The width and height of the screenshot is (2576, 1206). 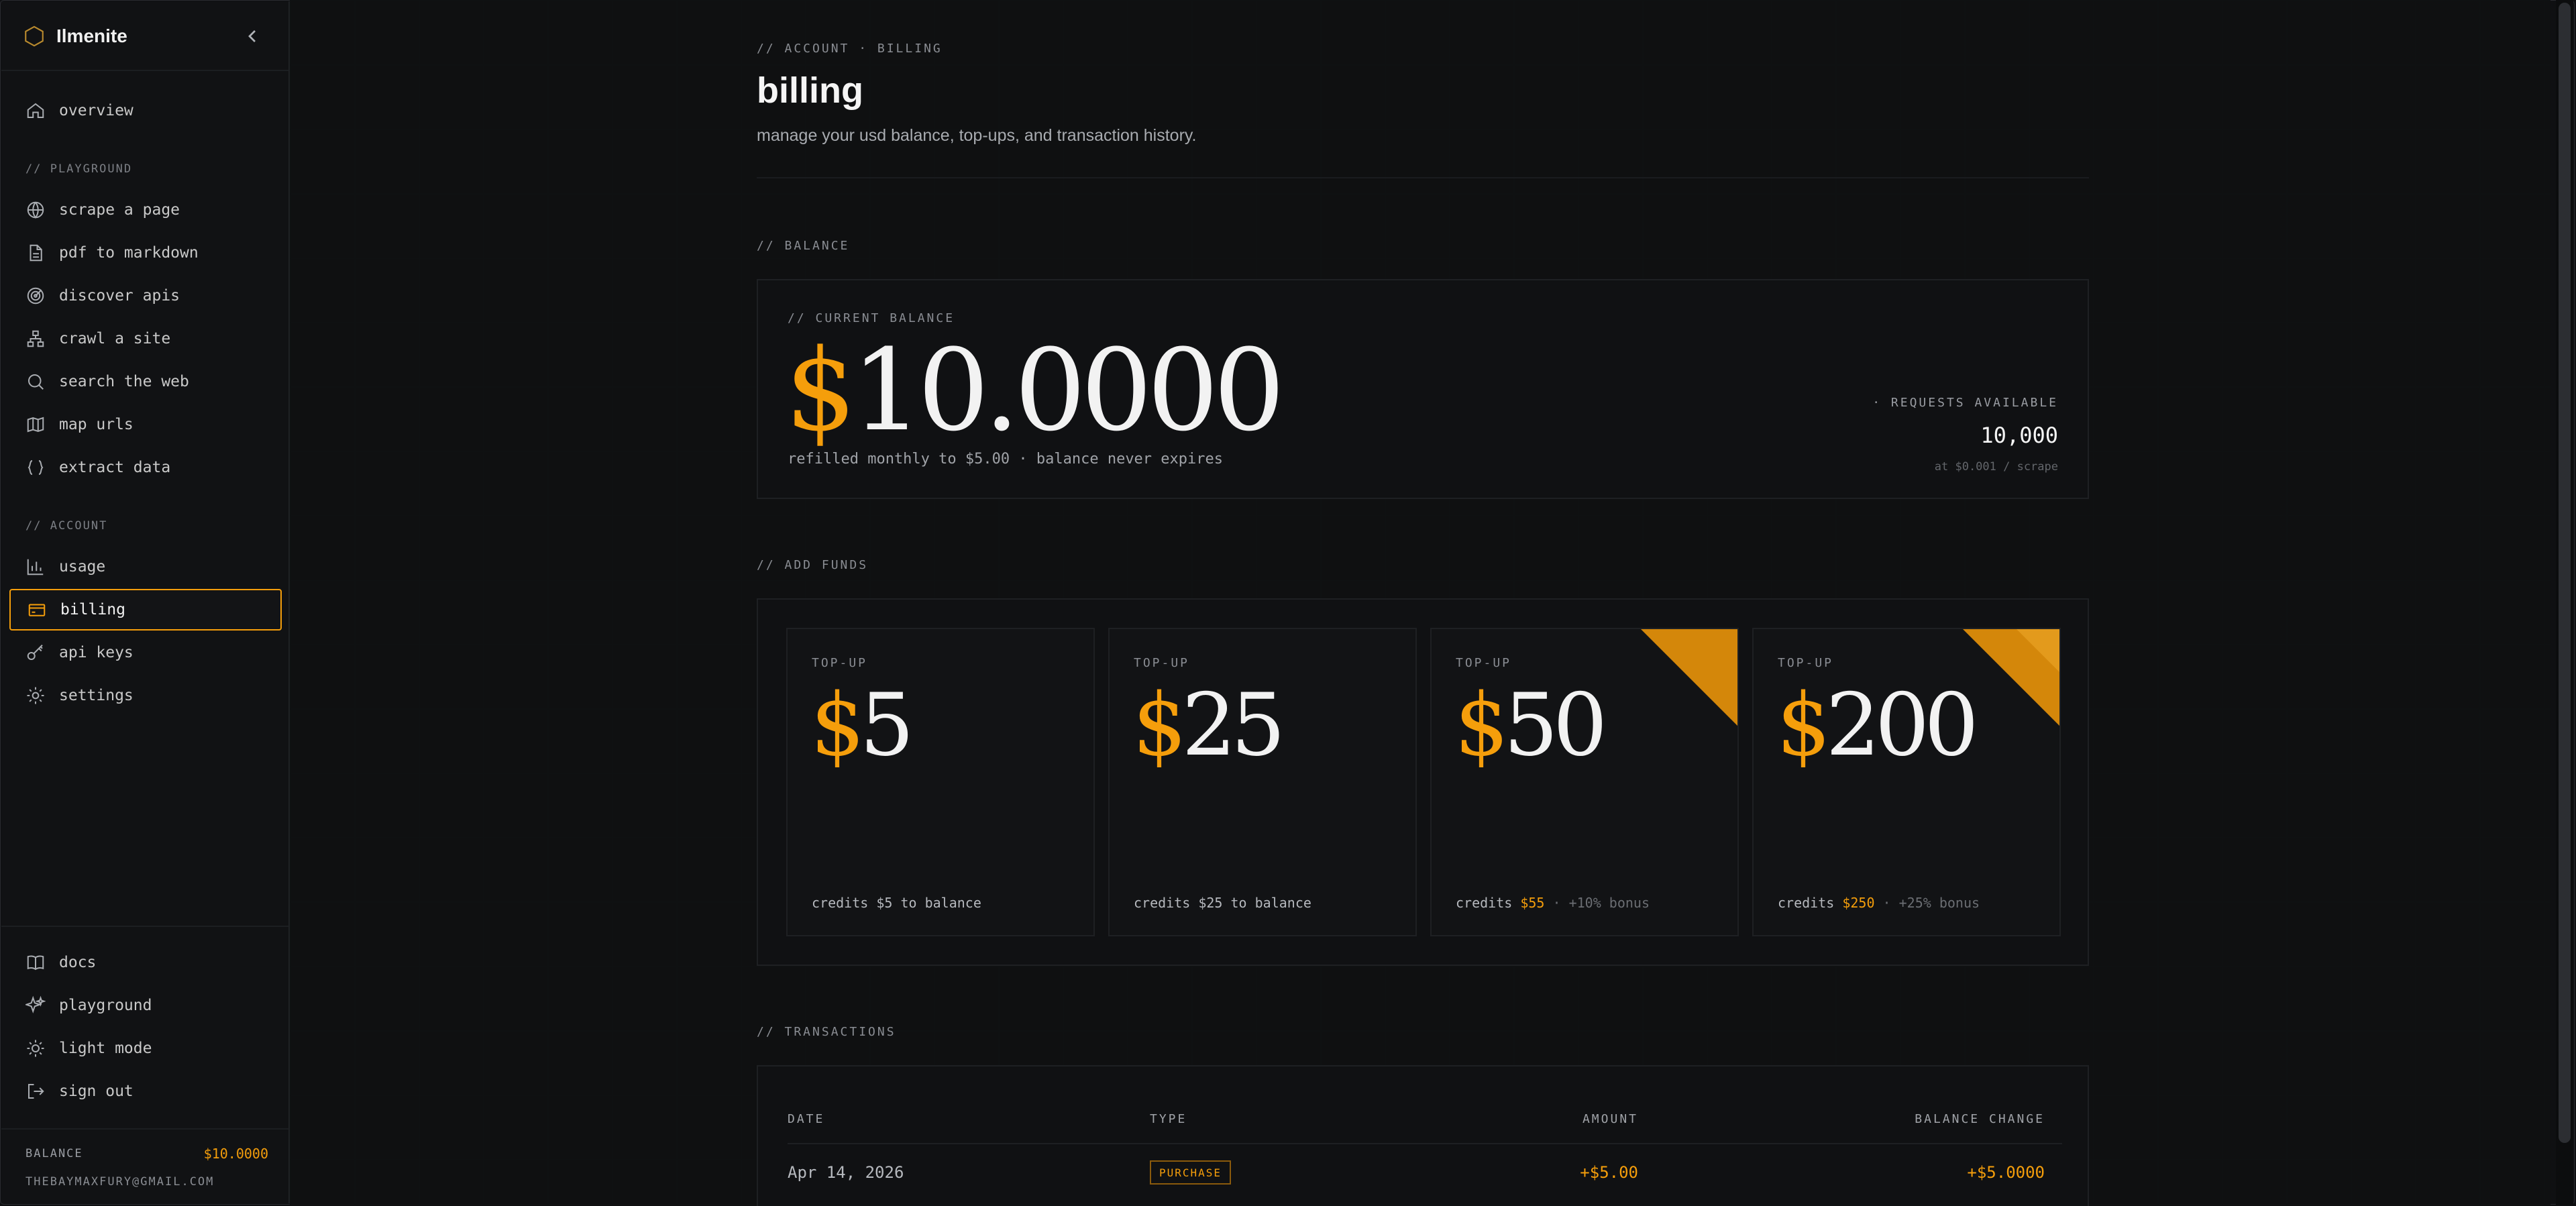 I want to click on column-header-amount: AMOUNT, so click(x=1610, y=1119).